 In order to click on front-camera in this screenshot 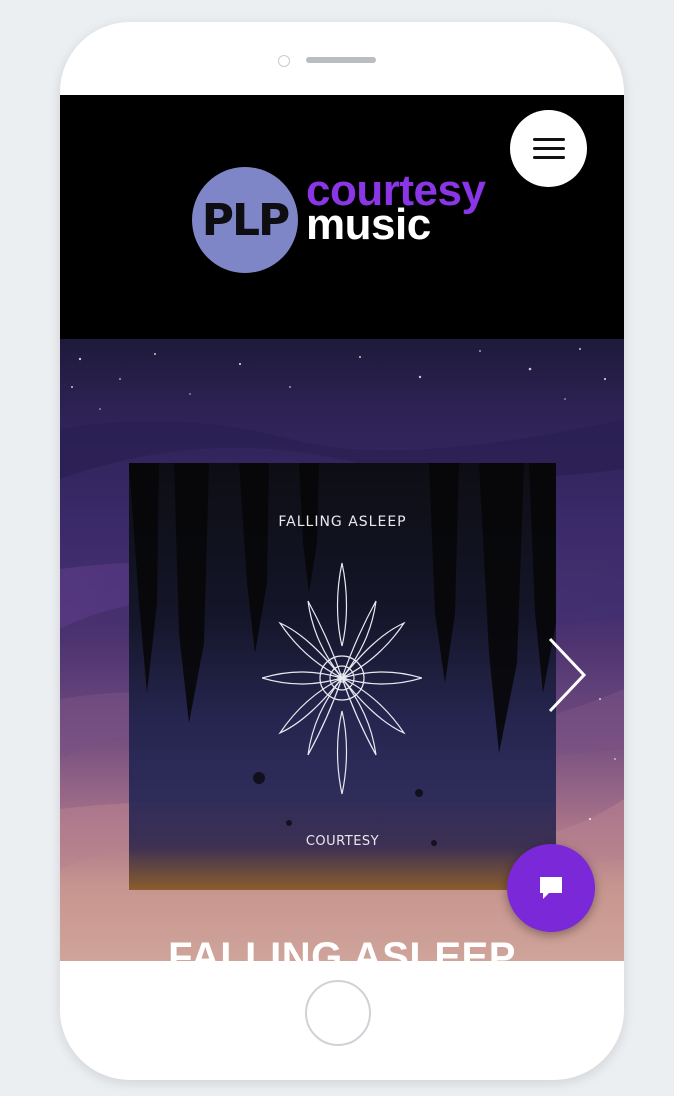, I will do `click(284, 61)`.